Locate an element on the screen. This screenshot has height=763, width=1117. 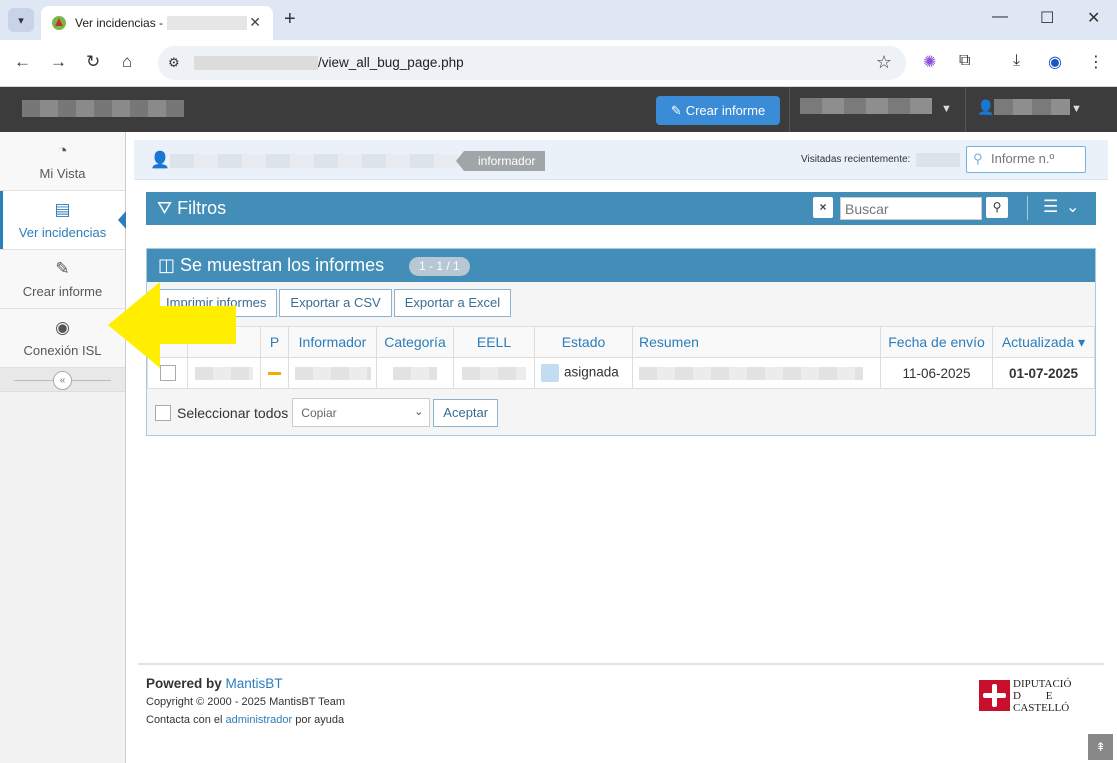
user-menu-redacted is located at coordinates (1032, 107).